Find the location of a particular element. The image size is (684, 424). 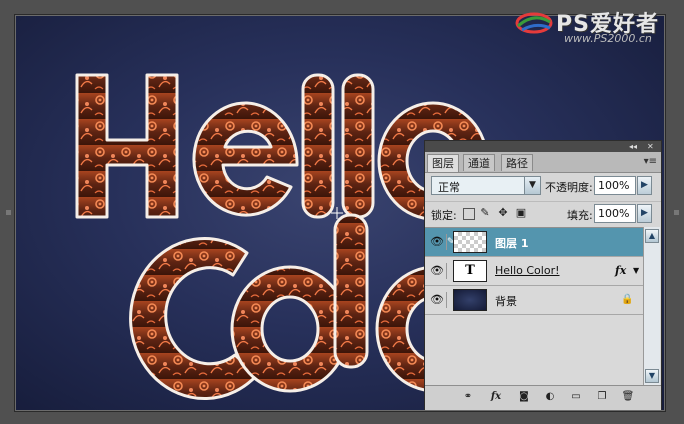

layer-row-hello-color: 👁 T Hello Color! fx ▼ is located at coordinates (534, 271).